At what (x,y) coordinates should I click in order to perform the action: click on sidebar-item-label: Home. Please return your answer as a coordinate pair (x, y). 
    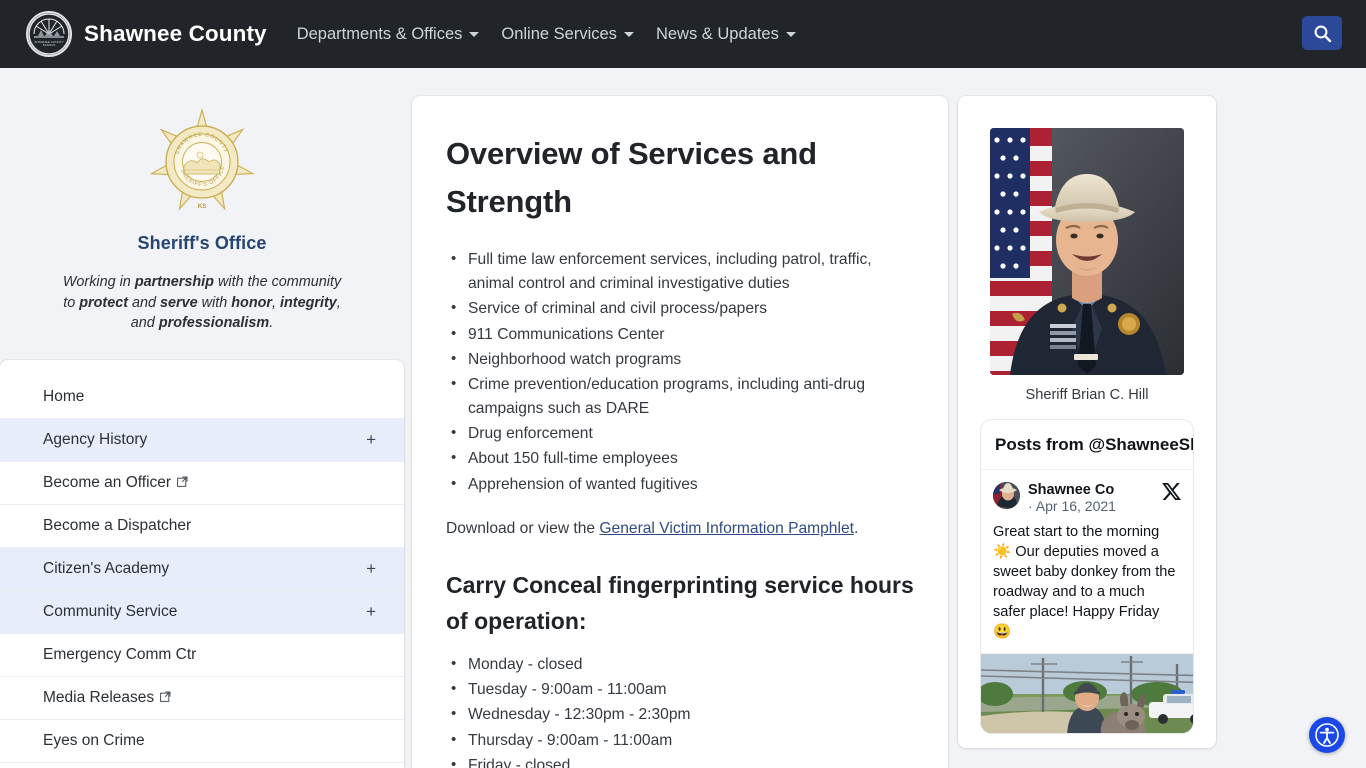
    Looking at the image, I should click on (64, 396).